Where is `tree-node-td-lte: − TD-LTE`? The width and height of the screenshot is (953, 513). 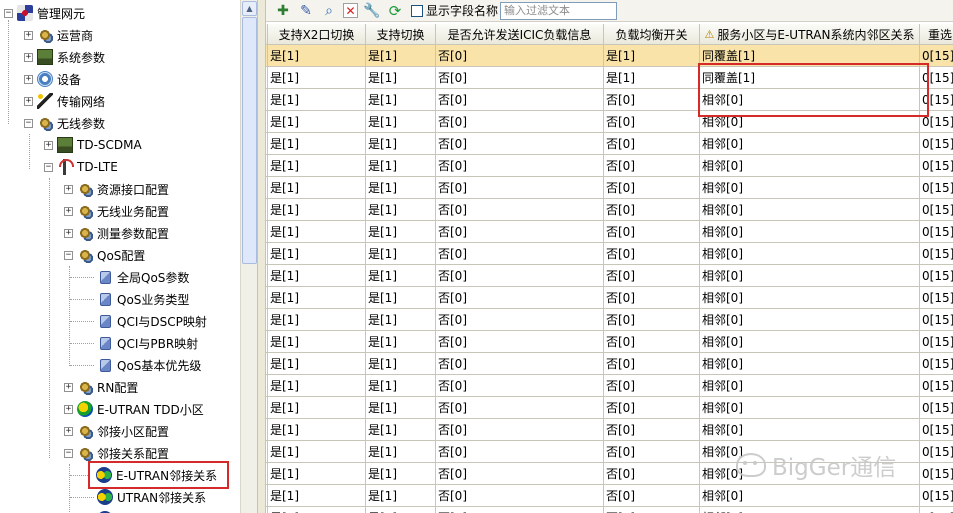
tree-node-td-lte: − TD-LTE is located at coordinates (81, 167).